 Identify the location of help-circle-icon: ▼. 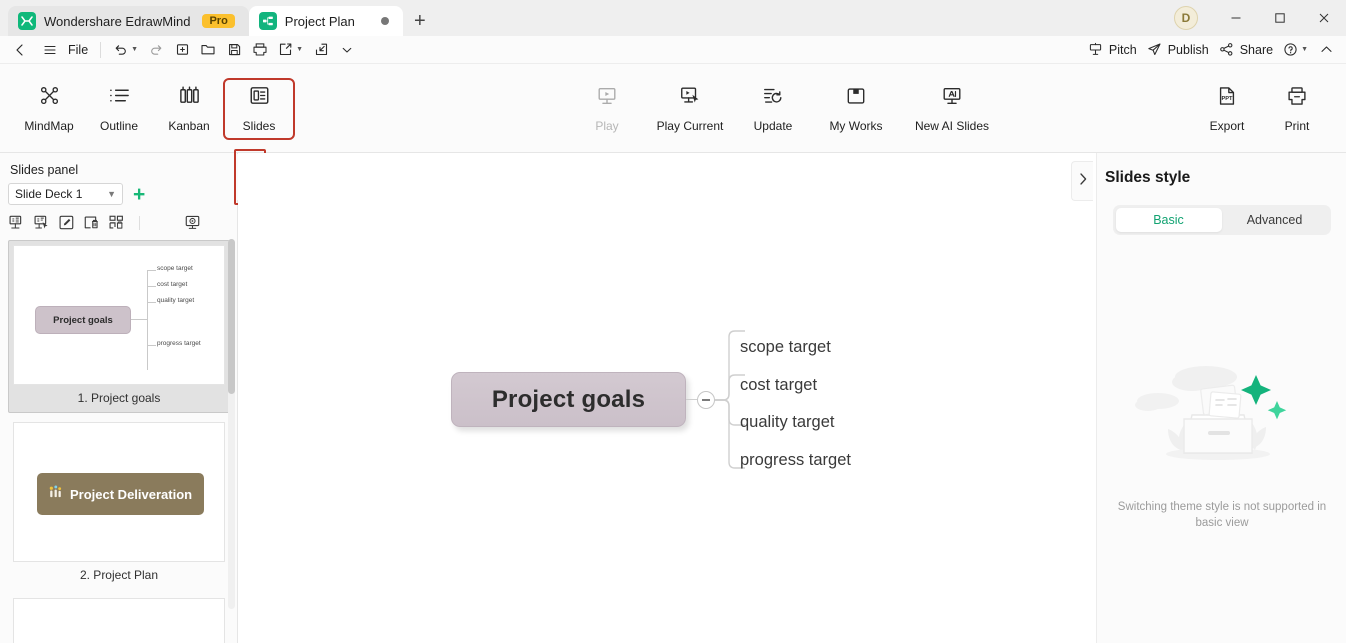
(1295, 50).